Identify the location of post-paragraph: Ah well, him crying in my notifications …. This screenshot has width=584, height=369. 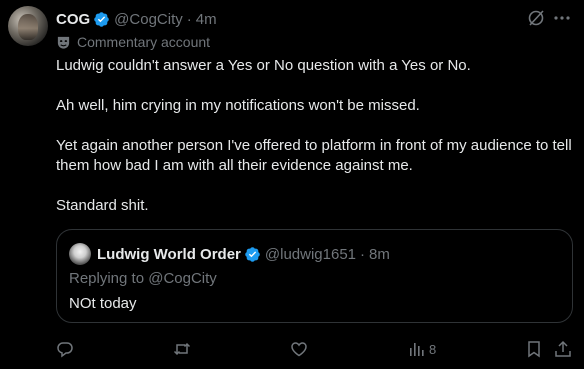
(238, 105).